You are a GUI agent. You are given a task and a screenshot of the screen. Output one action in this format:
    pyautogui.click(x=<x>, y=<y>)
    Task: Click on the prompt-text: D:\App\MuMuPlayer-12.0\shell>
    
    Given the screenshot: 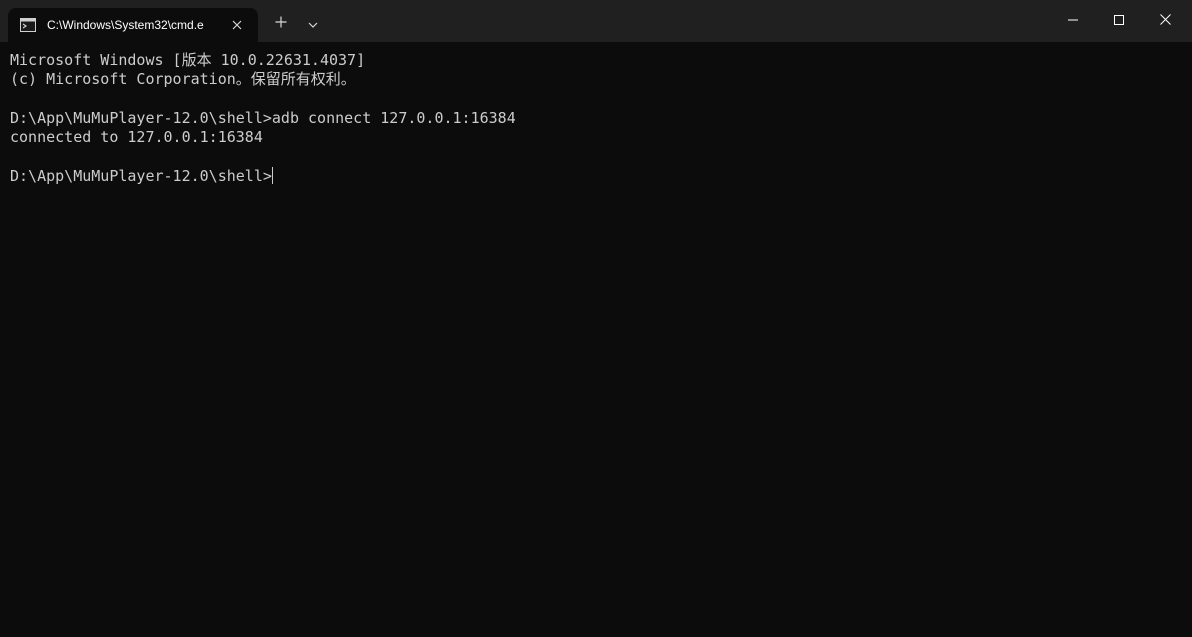 What is the action you would take?
    pyautogui.click(x=141, y=175)
    